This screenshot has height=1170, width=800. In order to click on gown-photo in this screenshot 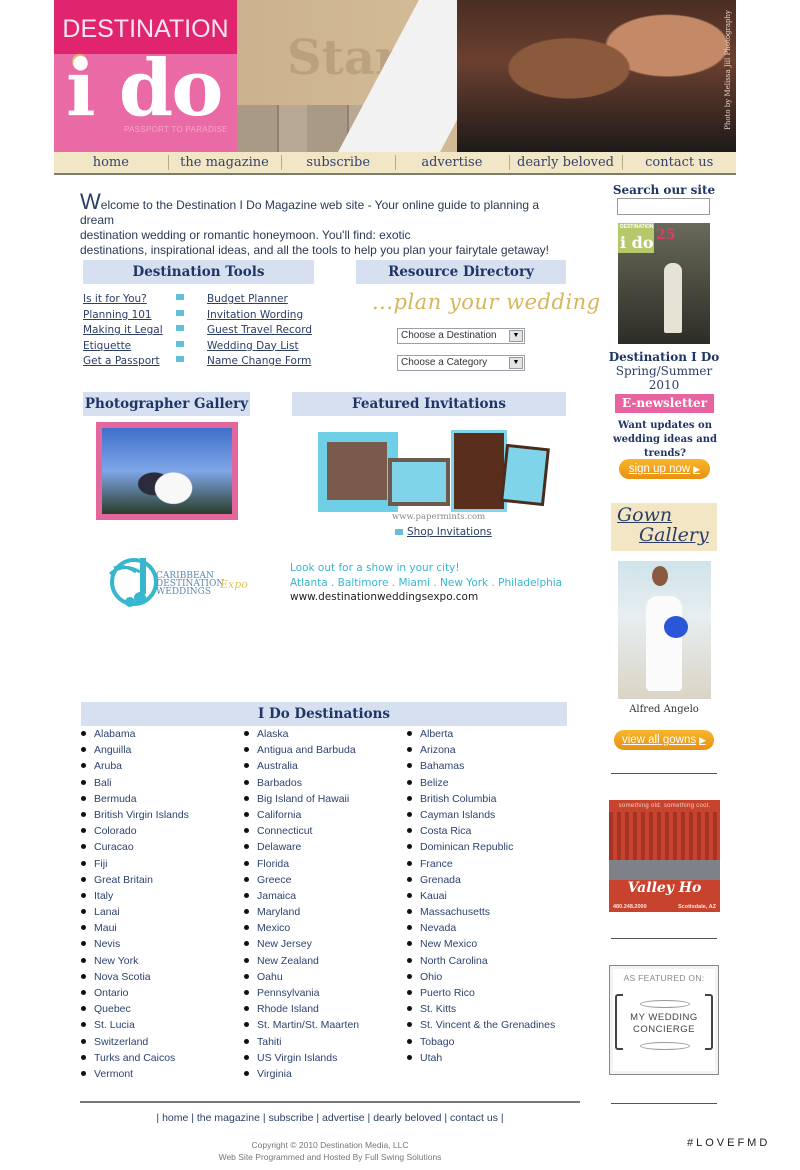, I will do `click(664, 630)`.